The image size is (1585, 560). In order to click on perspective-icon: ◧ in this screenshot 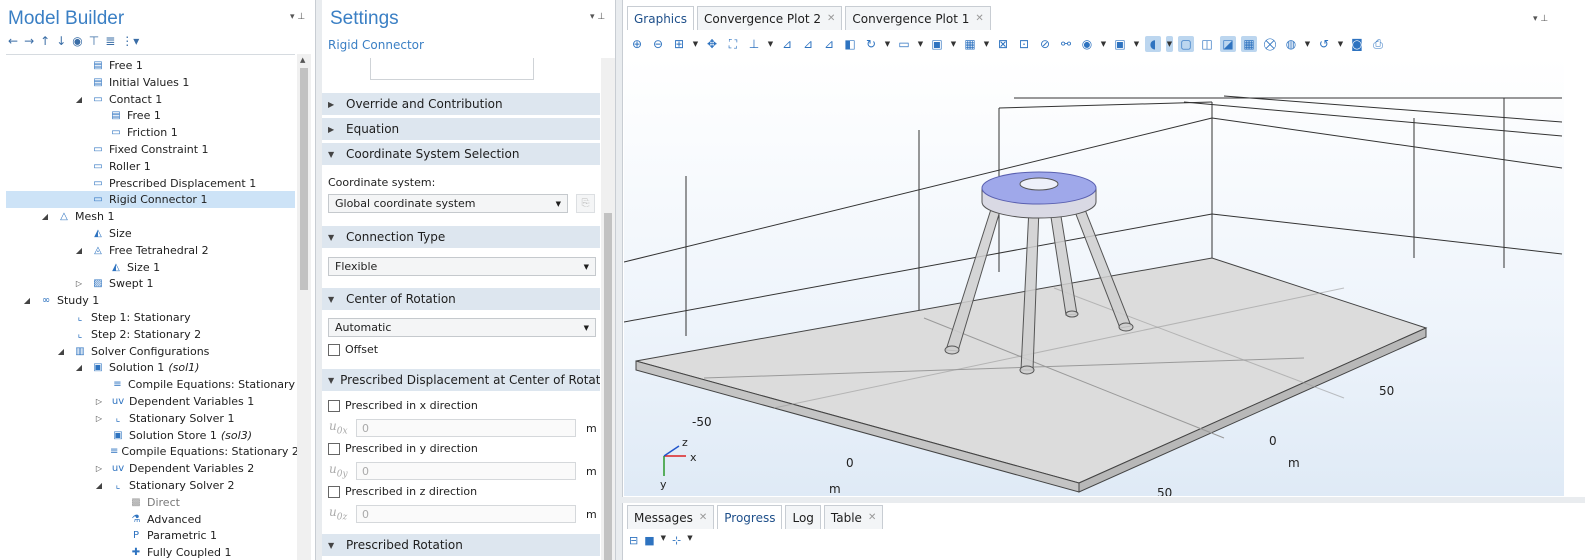, I will do `click(850, 44)`.